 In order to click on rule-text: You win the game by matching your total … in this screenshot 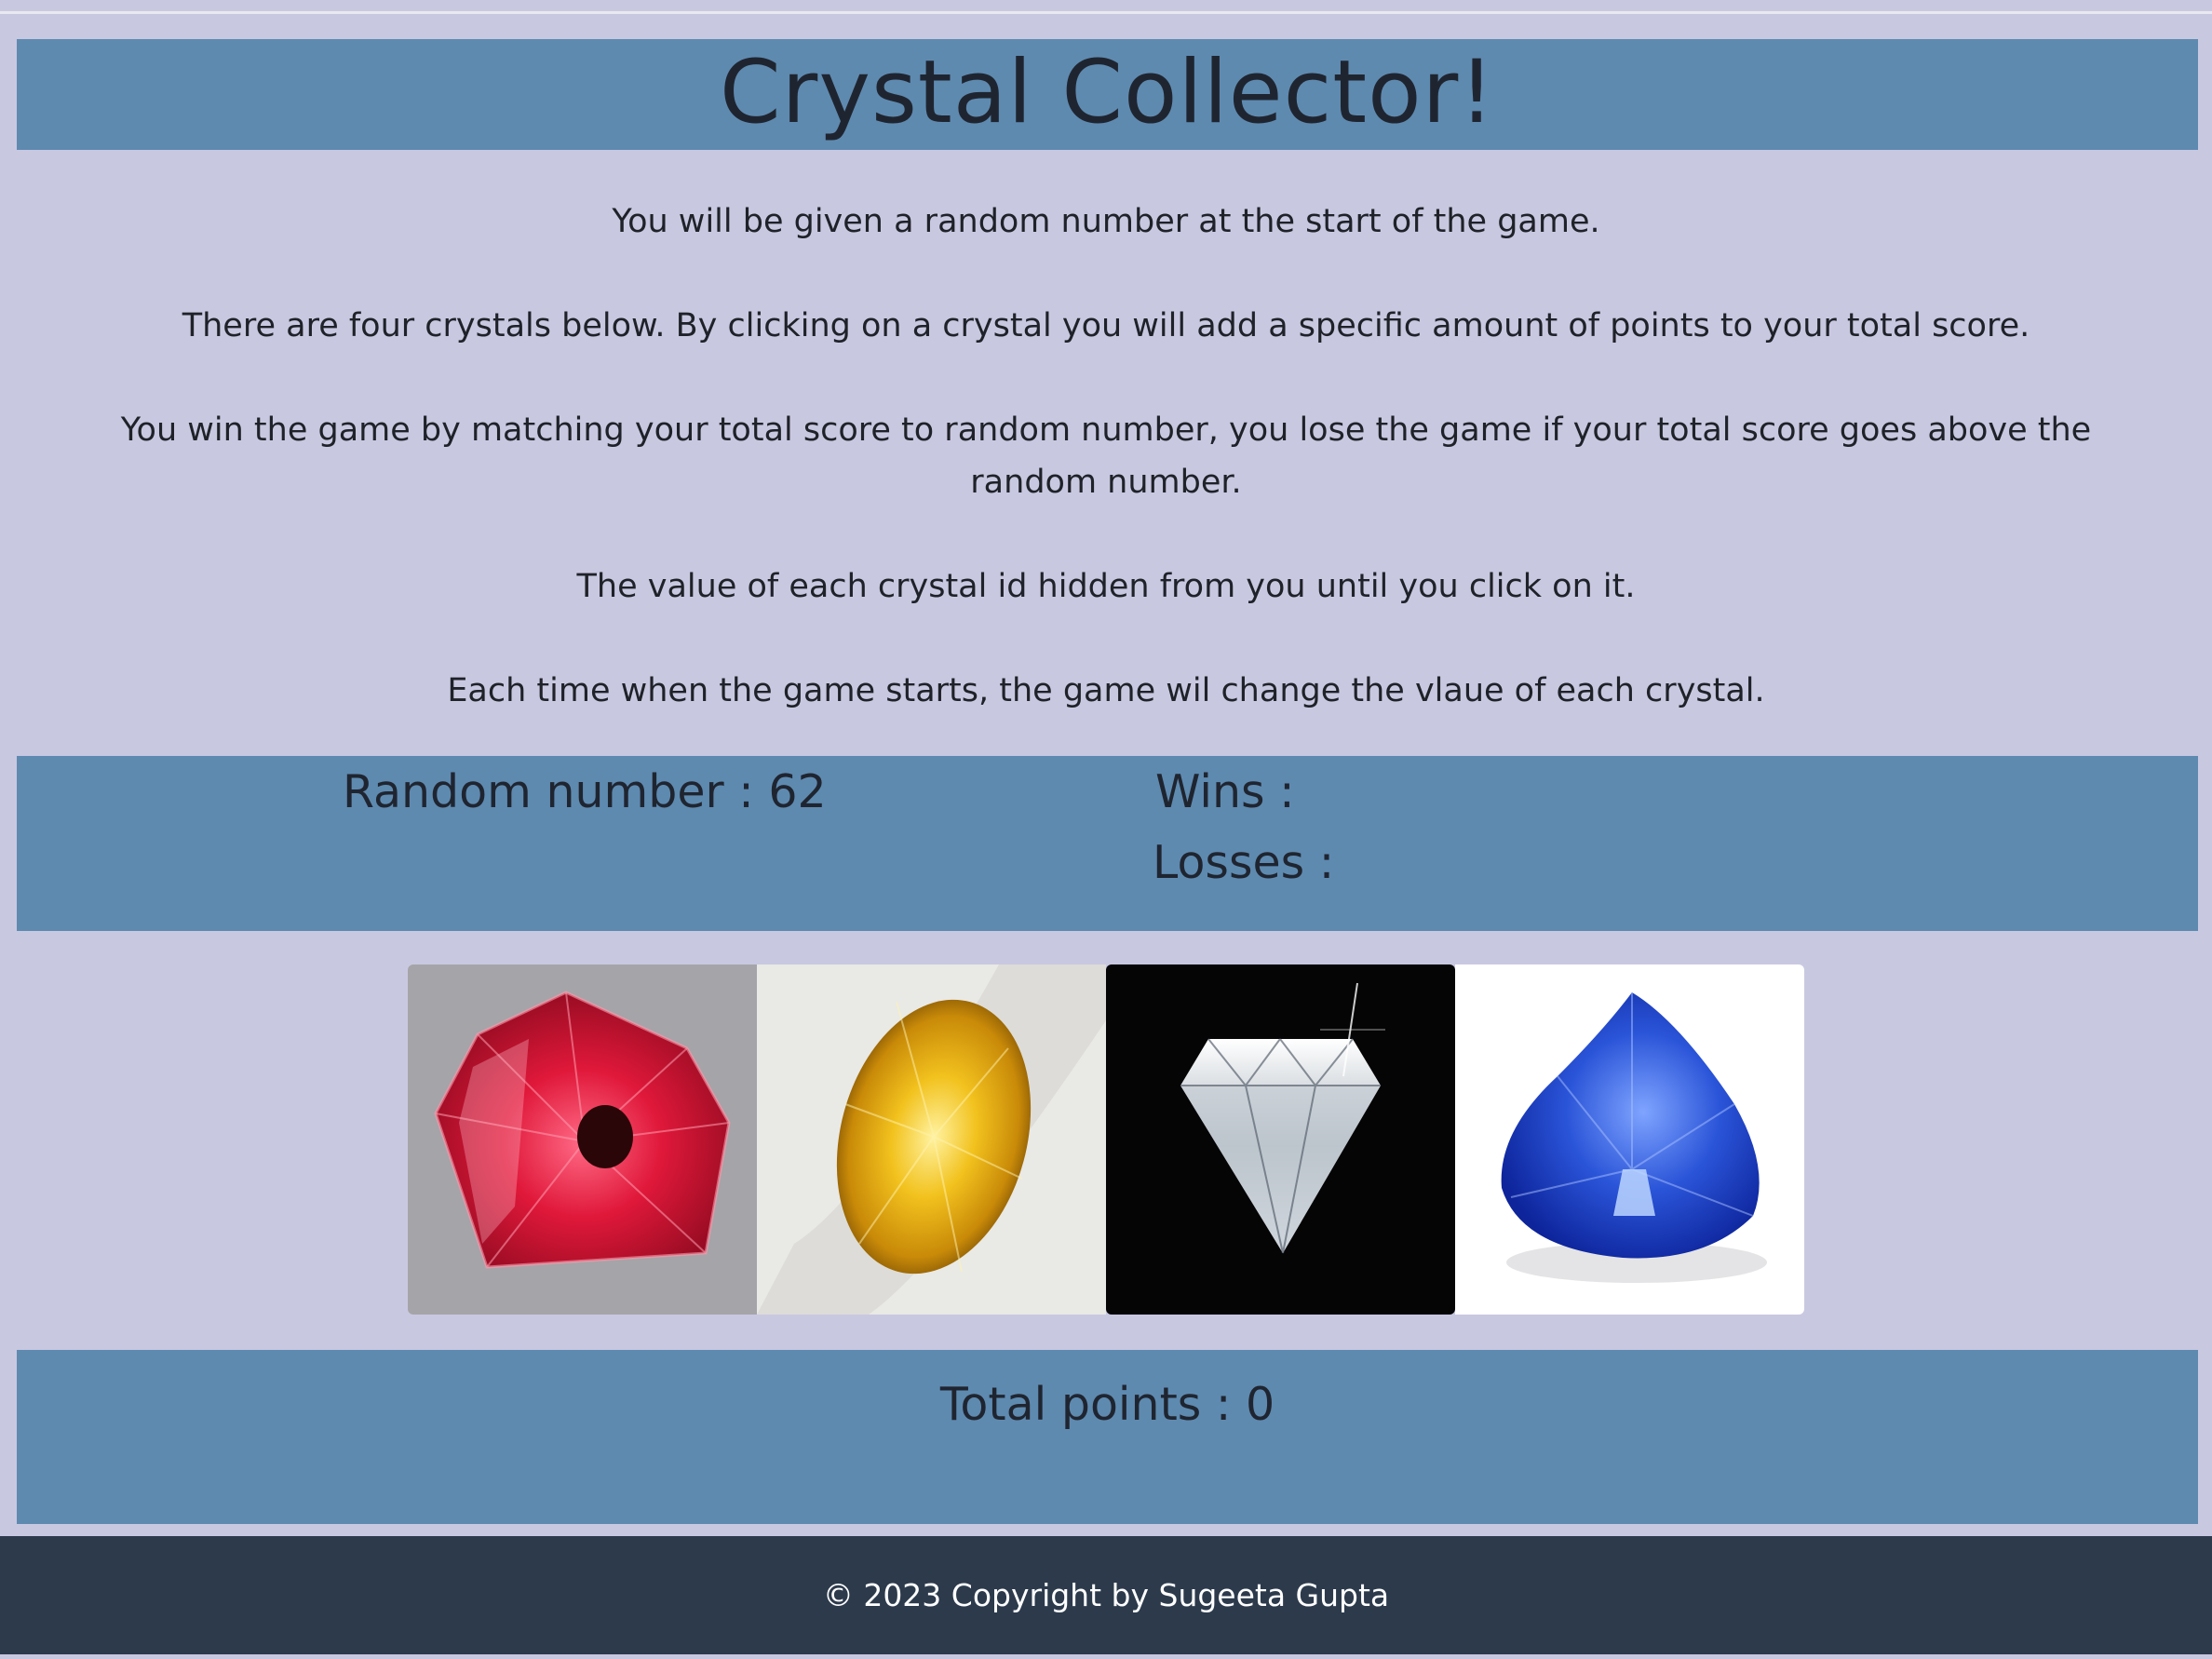, I will do `click(1106, 456)`.